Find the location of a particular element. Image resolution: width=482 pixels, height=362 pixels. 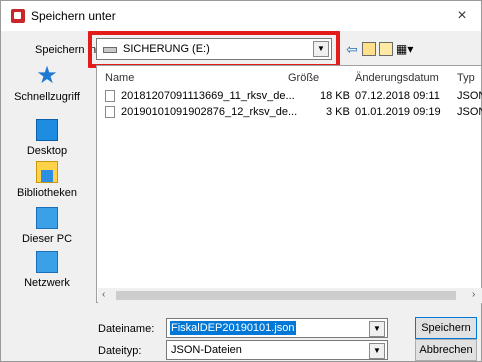

star-icon: ★ is located at coordinates (47, 75).